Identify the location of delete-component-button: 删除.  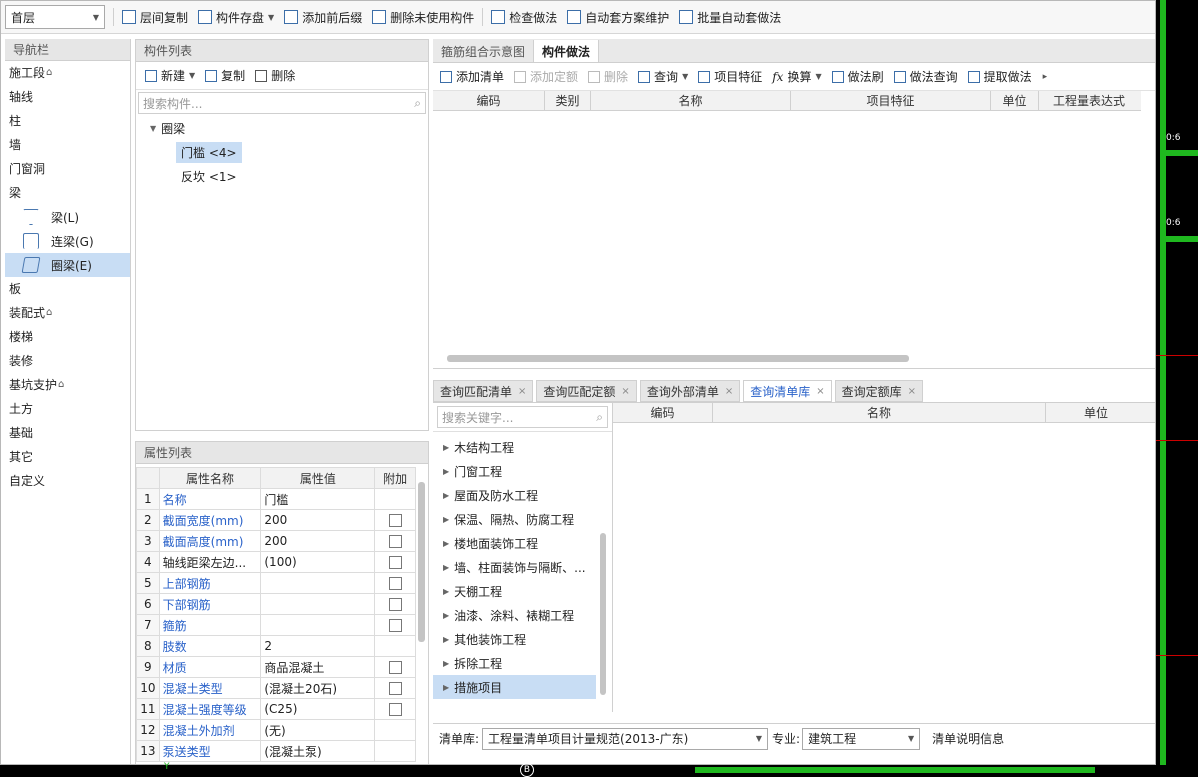
(275, 76).